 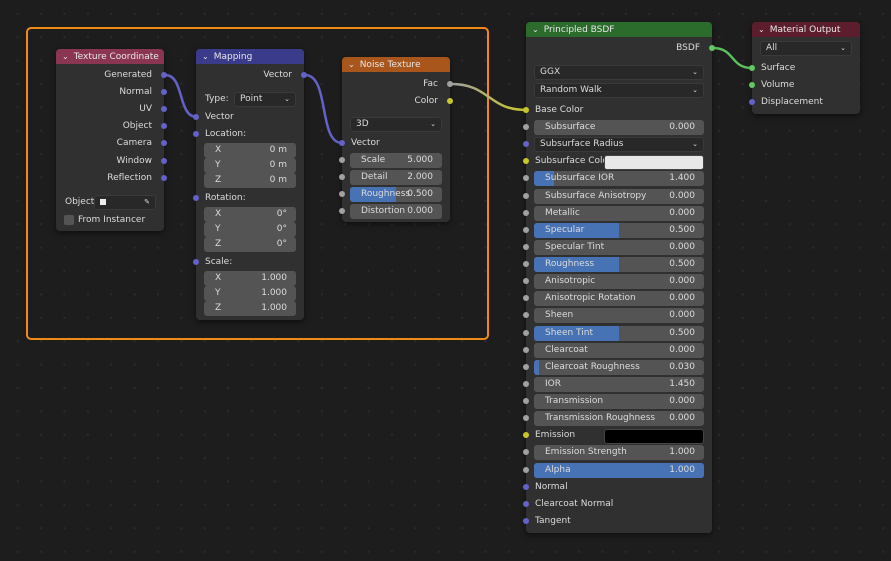 I want to click on value-slider: Clearcoat 0.000, so click(x=619, y=350).